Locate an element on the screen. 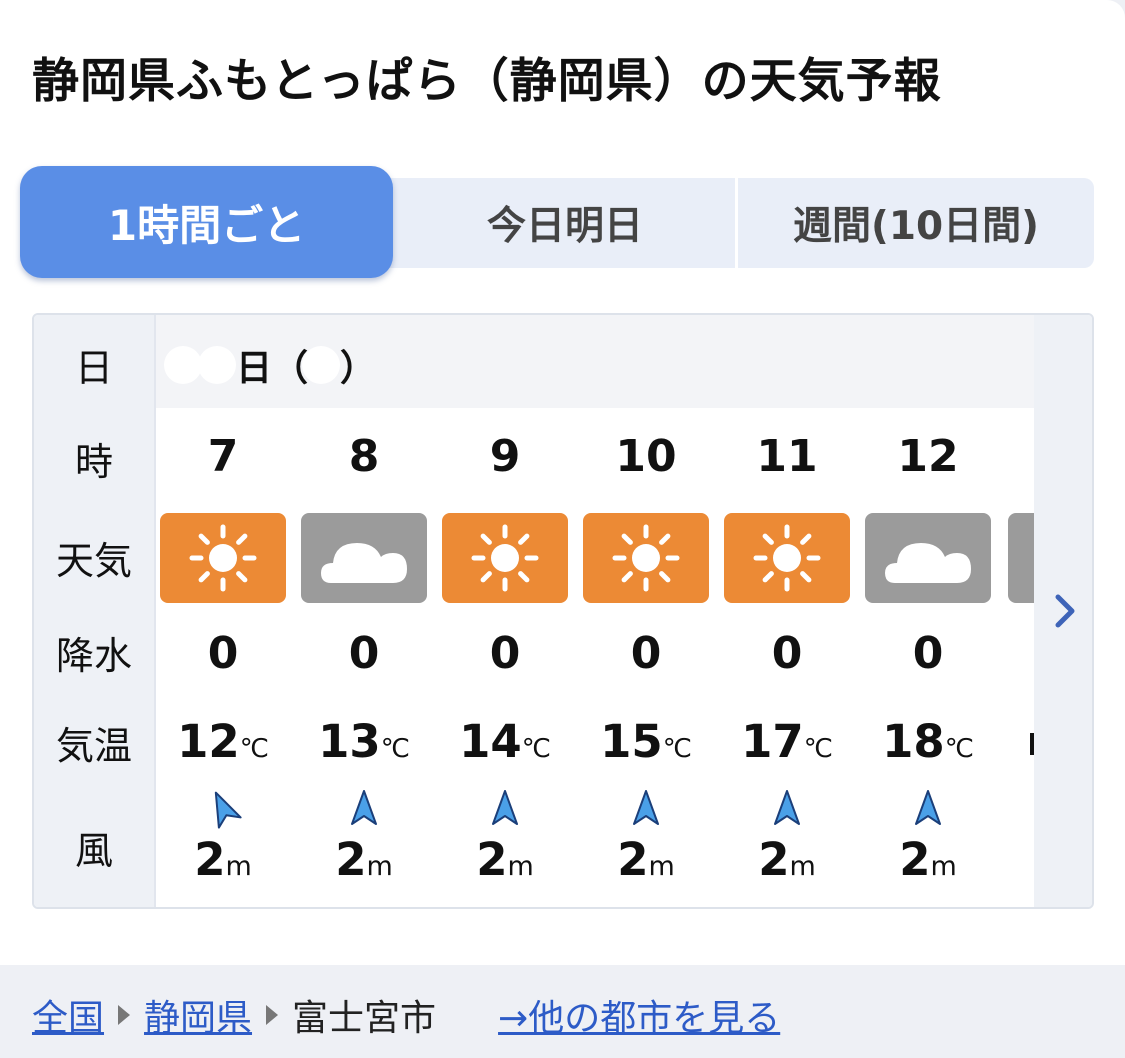 This screenshot has height=1058, width=1125. hour-value: 7 is located at coordinates (223, 456).